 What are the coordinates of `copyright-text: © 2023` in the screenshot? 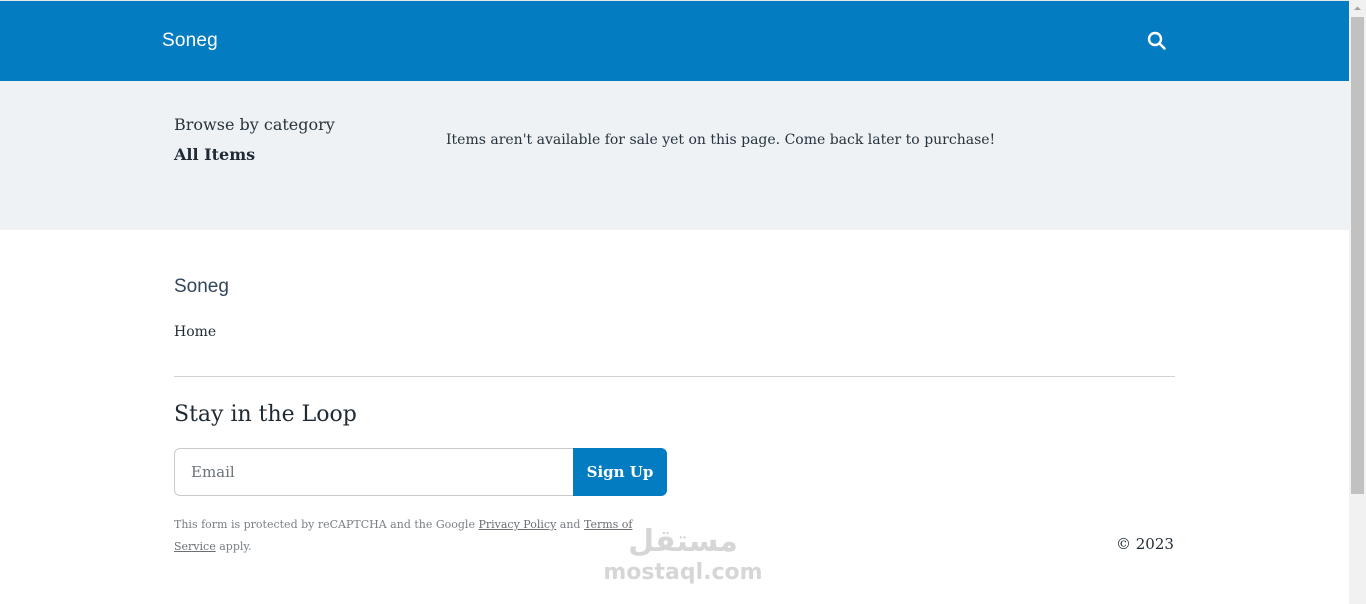 It's located at (1145, 544).